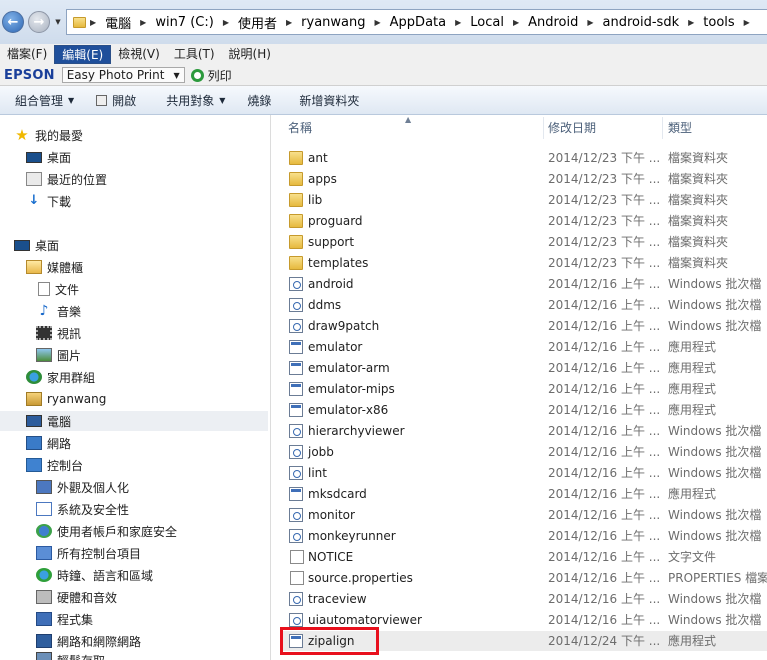 The image size is (767, 660). Describe the element at coordinates (59, 201) in the screenshot. I see `nav-label: 下載` at that location.